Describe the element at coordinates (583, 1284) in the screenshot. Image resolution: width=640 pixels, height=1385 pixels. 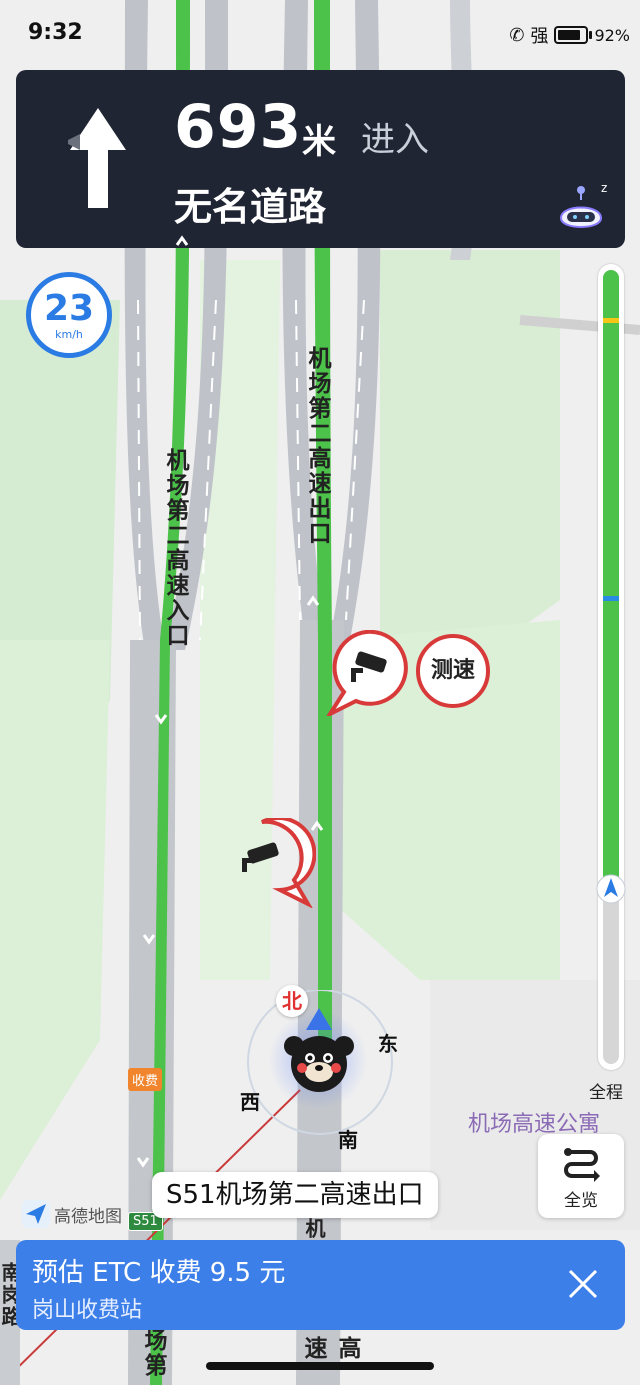
I see `close-icon` at that location.